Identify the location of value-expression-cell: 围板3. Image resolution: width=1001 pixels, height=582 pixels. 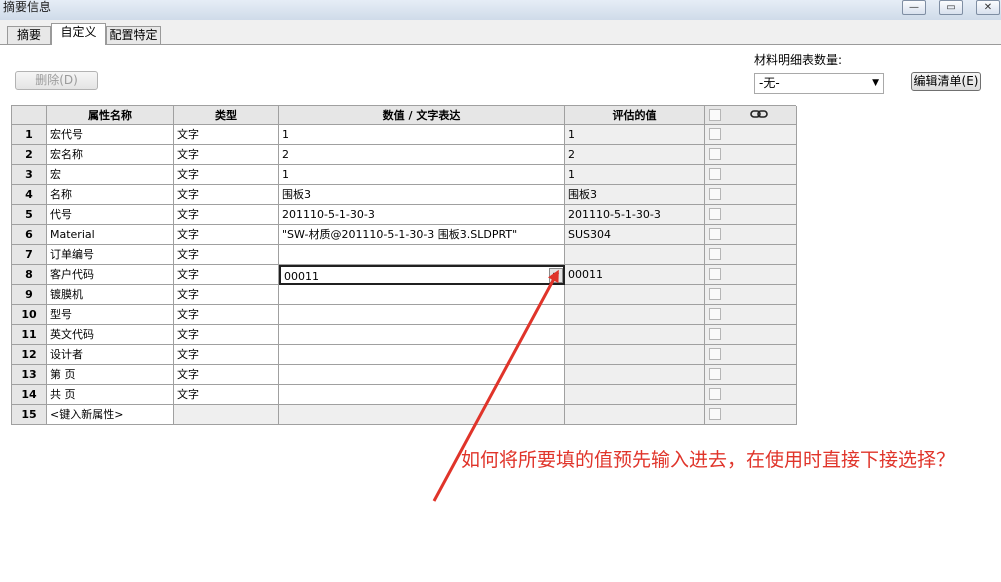
(422, 195).